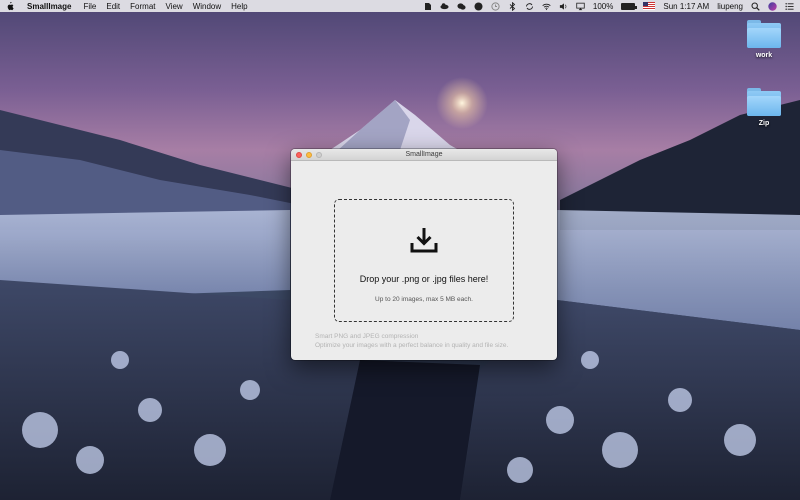 The image size is (800, 500). I want to click on desktop-folder-zip: Zip, so click(764, 107).